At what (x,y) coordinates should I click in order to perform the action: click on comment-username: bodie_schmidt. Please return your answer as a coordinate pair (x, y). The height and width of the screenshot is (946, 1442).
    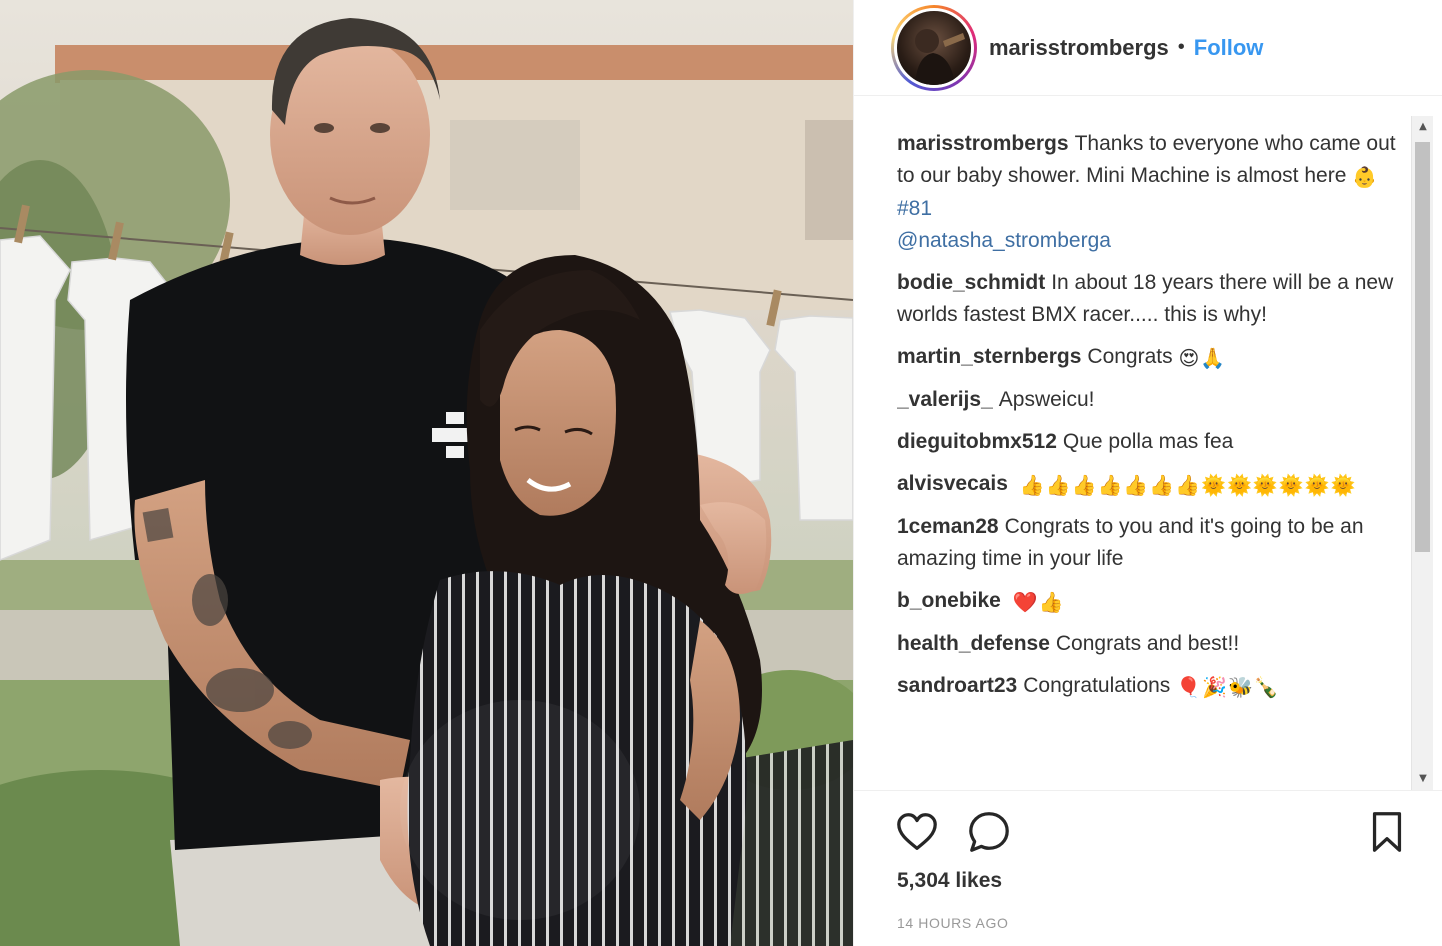
    Looking at the image, I should click on (971, 282).